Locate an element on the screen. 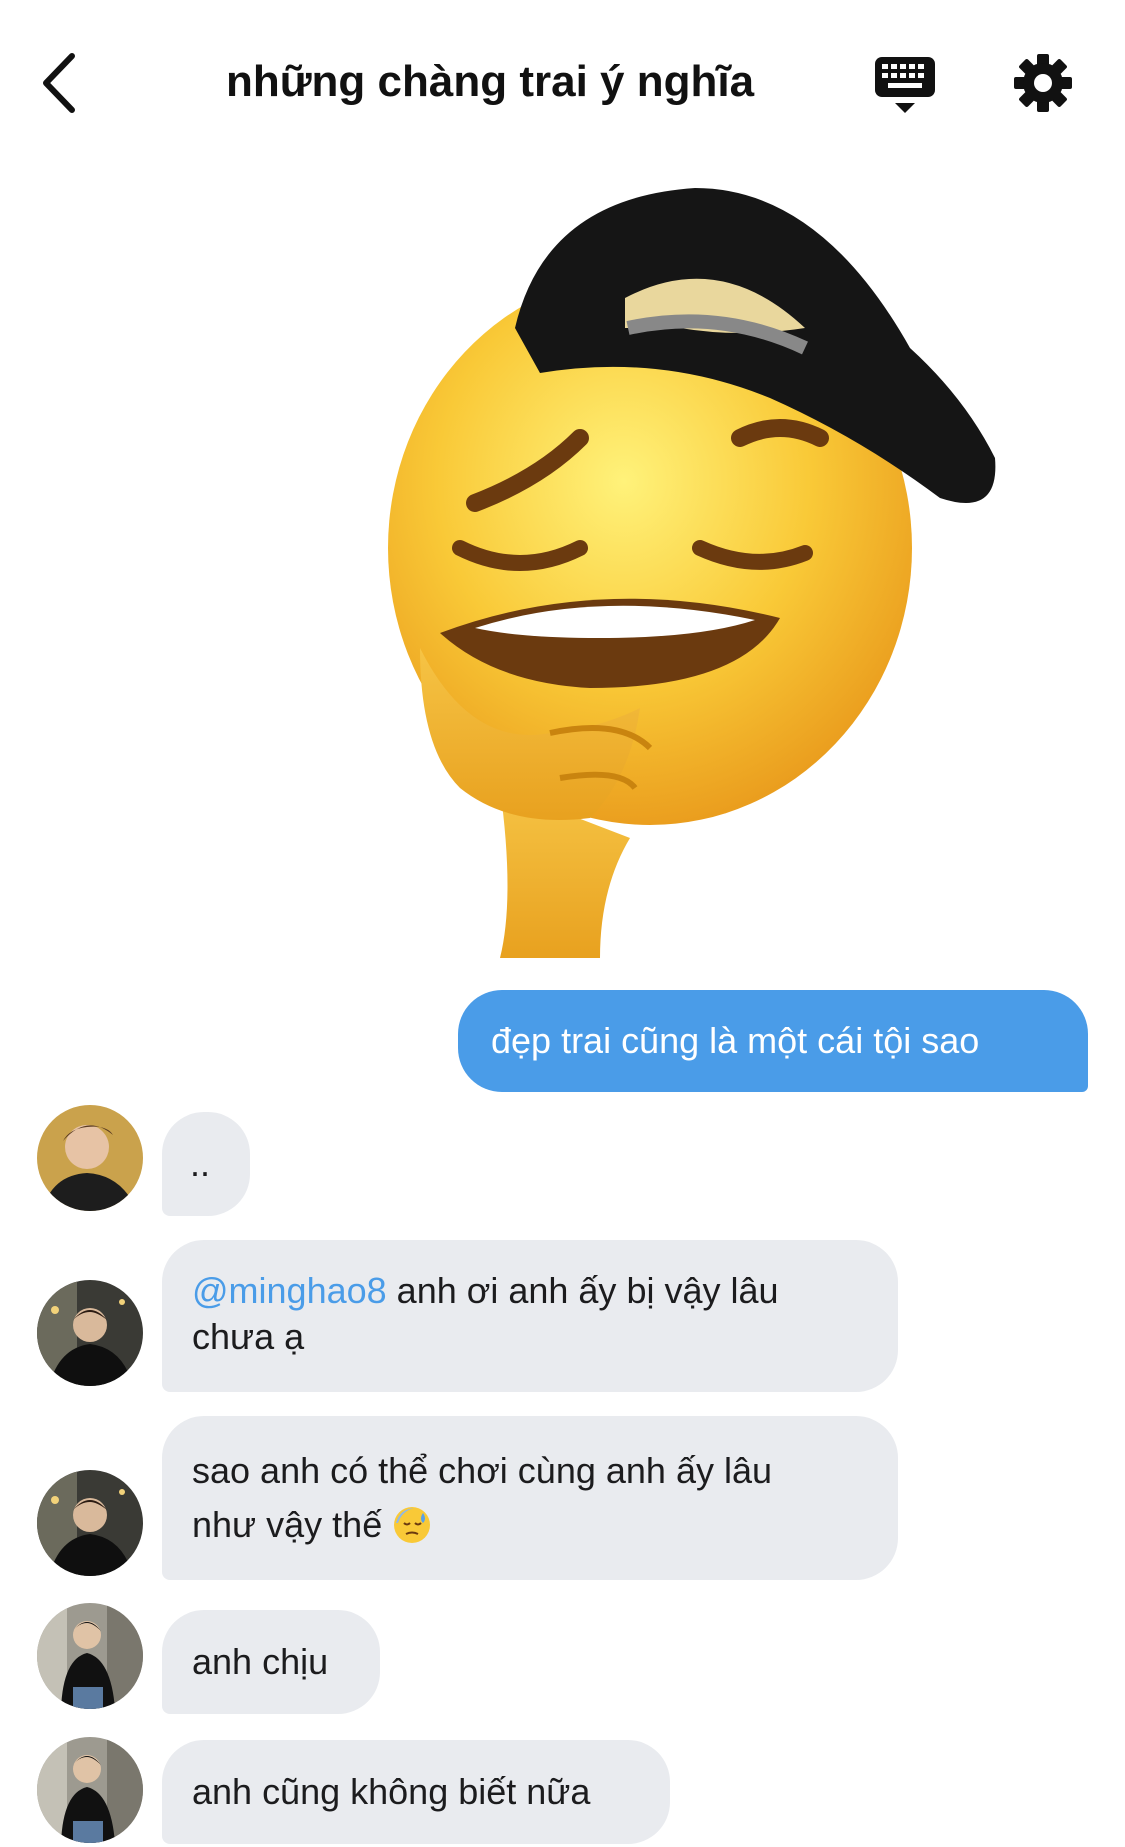 The height and width of the screenshot is (1847, 1125). back-button is located at coordinates (70, 83).